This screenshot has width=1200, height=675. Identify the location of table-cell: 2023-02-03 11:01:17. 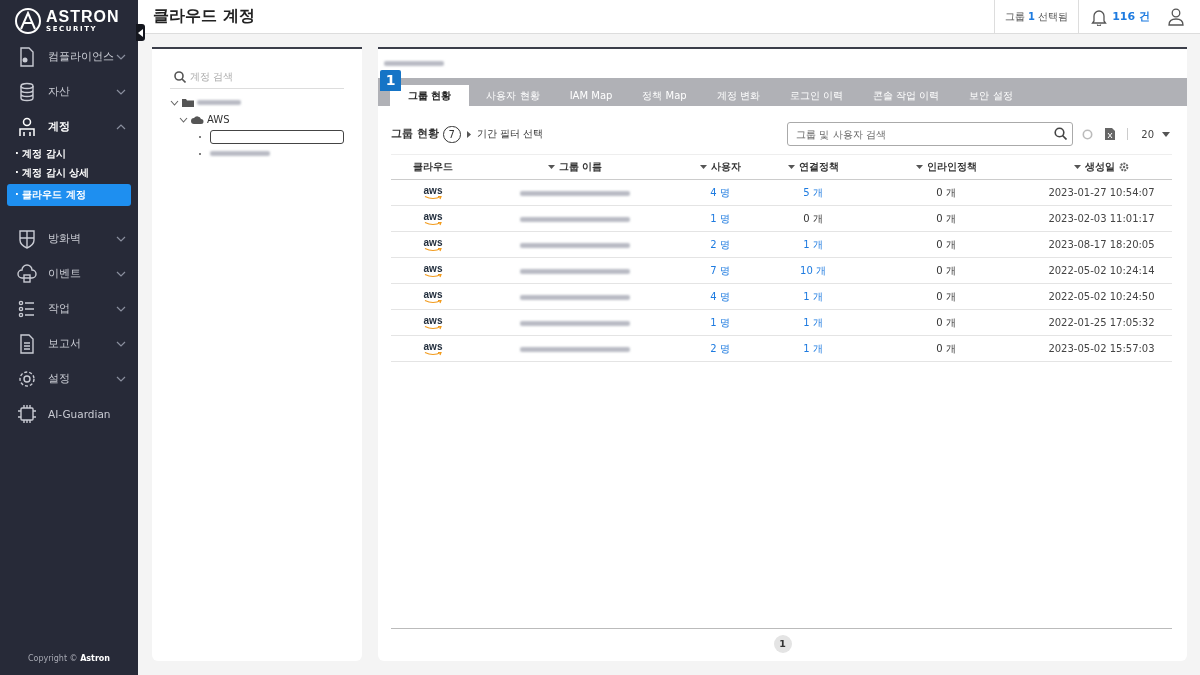
(1101, 218).